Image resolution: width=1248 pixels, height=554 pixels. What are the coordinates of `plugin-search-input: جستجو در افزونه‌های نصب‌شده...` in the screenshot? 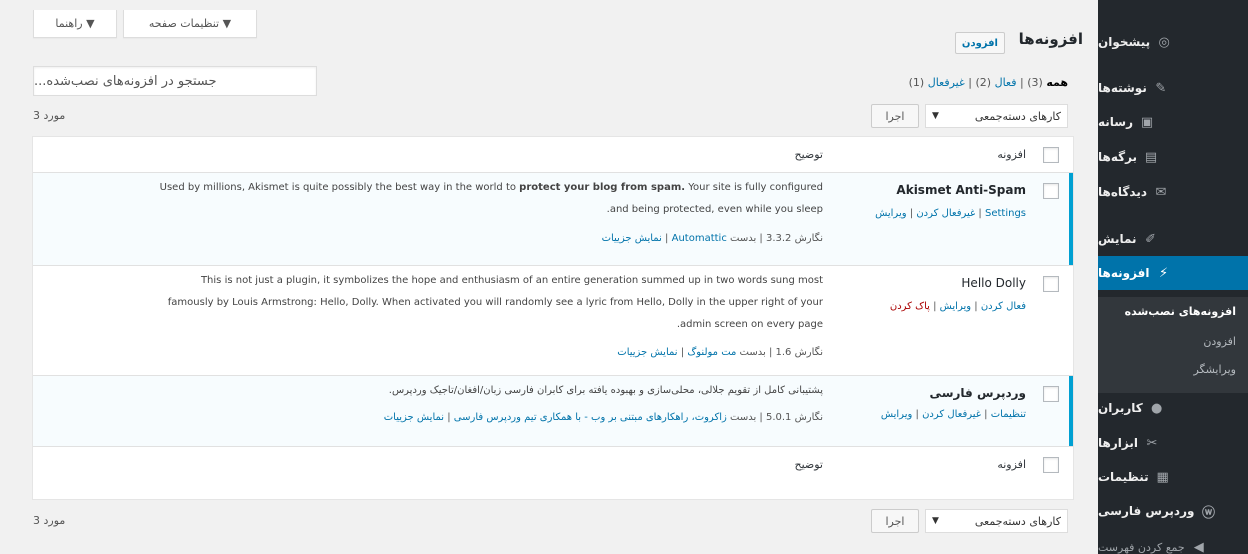 It's located at (175, 81).